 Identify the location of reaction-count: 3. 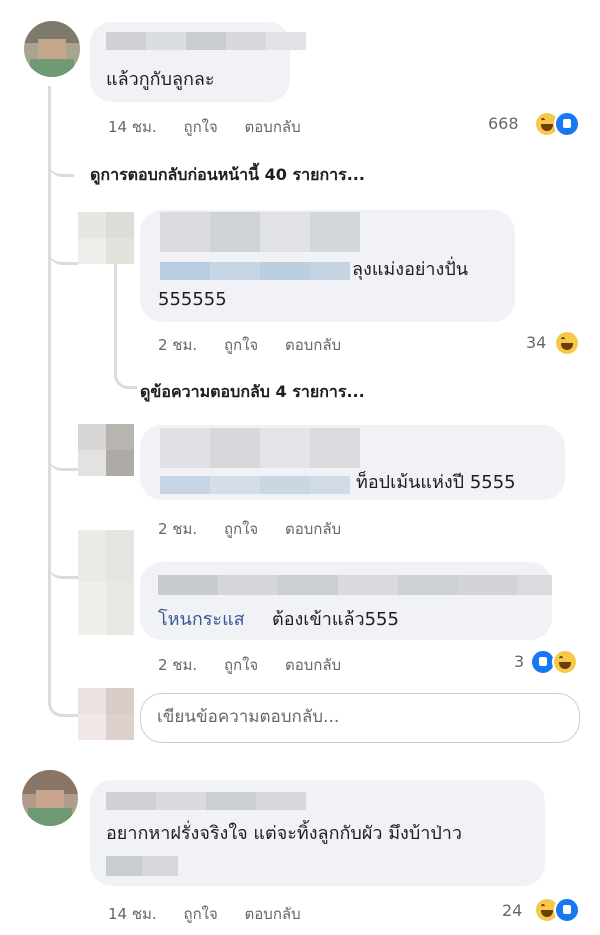
(519, 661).